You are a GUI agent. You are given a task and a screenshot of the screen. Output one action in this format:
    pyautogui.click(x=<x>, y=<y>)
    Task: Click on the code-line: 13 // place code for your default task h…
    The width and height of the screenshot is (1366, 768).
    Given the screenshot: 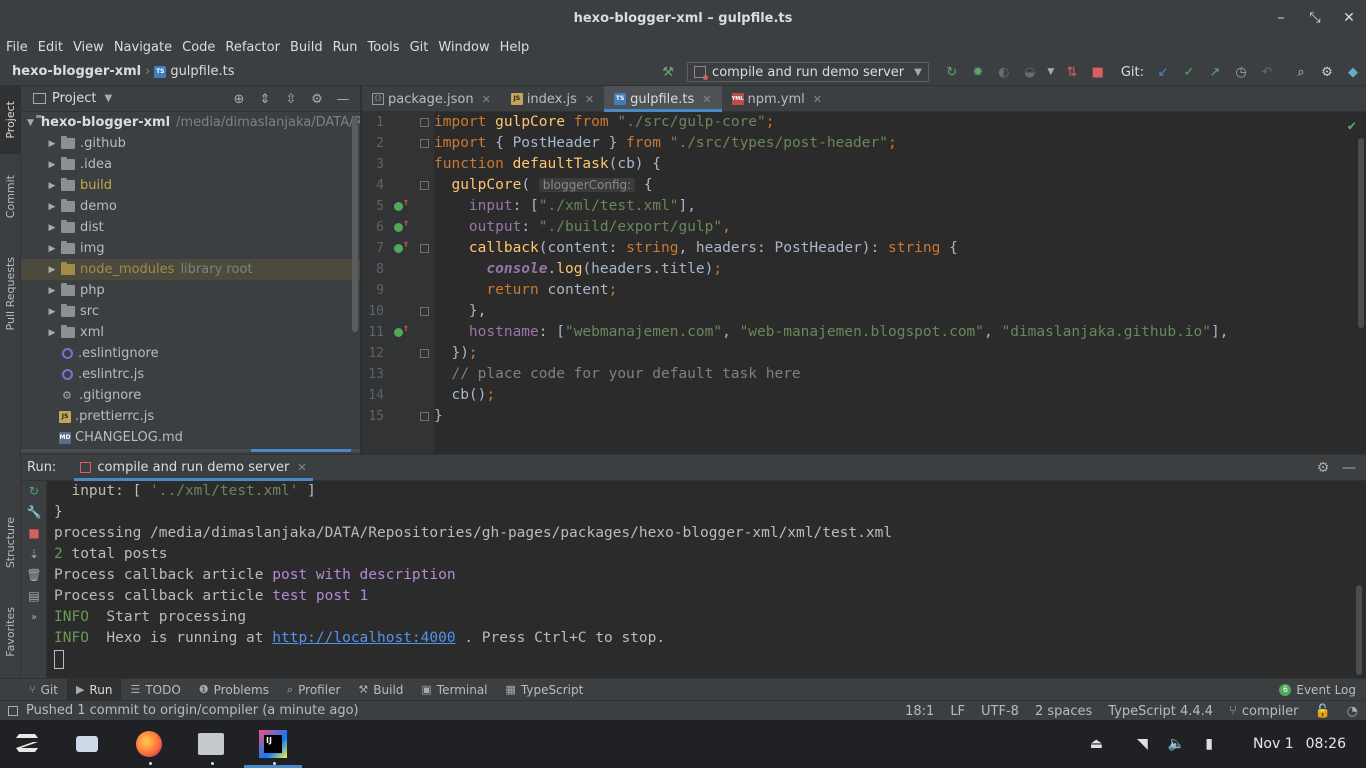 What is the action you would take?
    pyautogui.click(x=864, y=374)
    